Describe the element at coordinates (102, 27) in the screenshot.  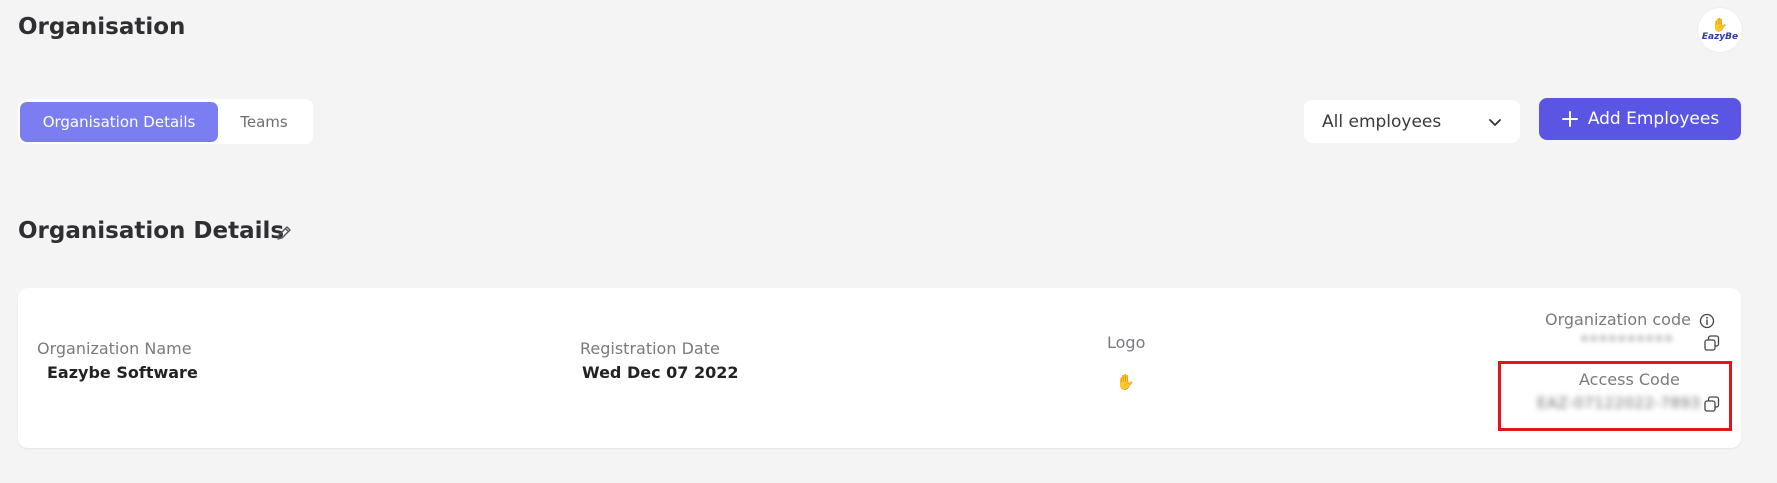
I see `page-title: Organisation` at that location.